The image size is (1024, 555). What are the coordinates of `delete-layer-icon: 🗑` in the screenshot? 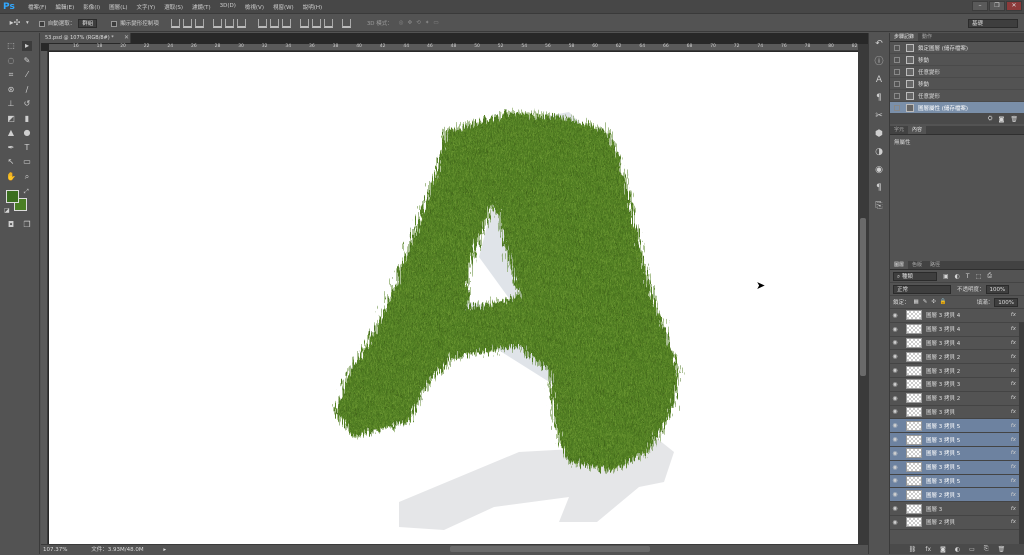 It's located at (1002, 549).